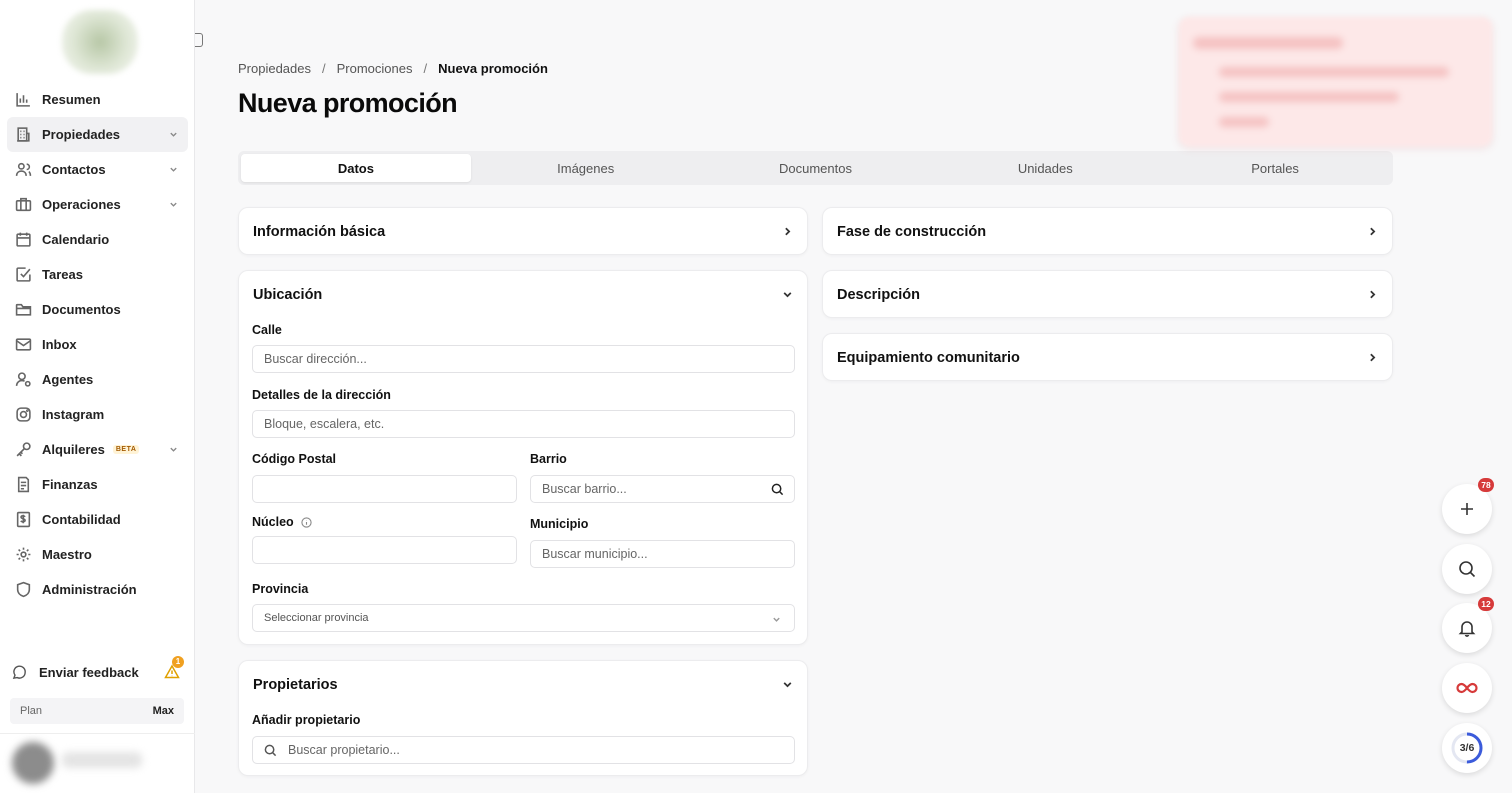 The width and height of the screenshot is (1512, 793). Describe the element at coordinates (23, 134) in the screenshot. I see `building-icon` at that location.